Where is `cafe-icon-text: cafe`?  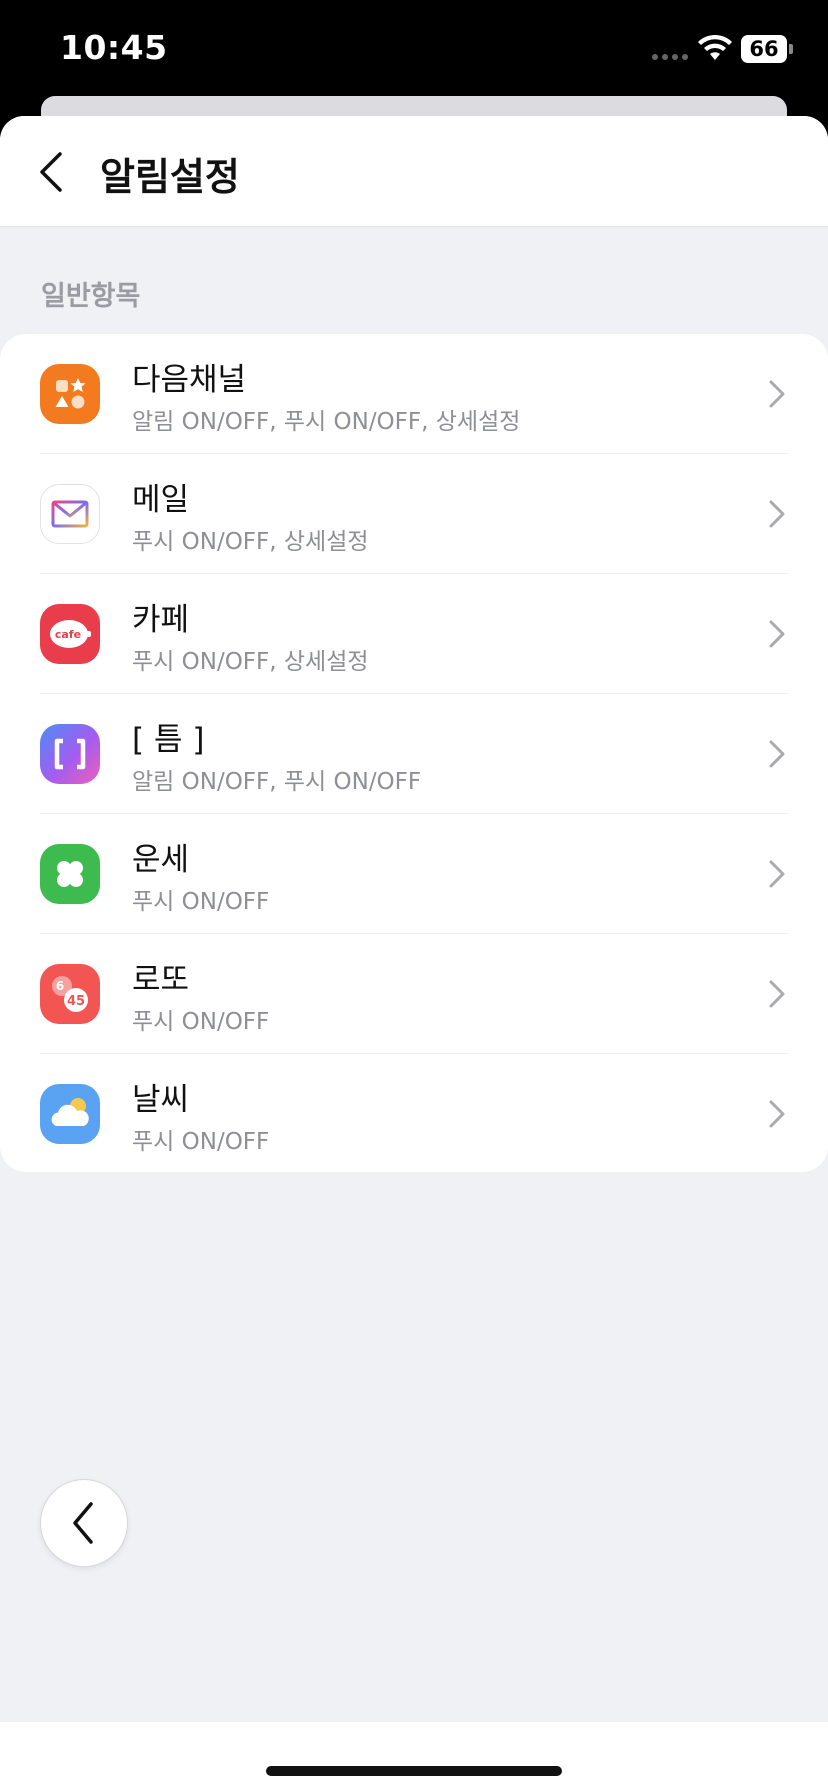
cafe-icon-text: cafe is located at coordinates (68, 634).